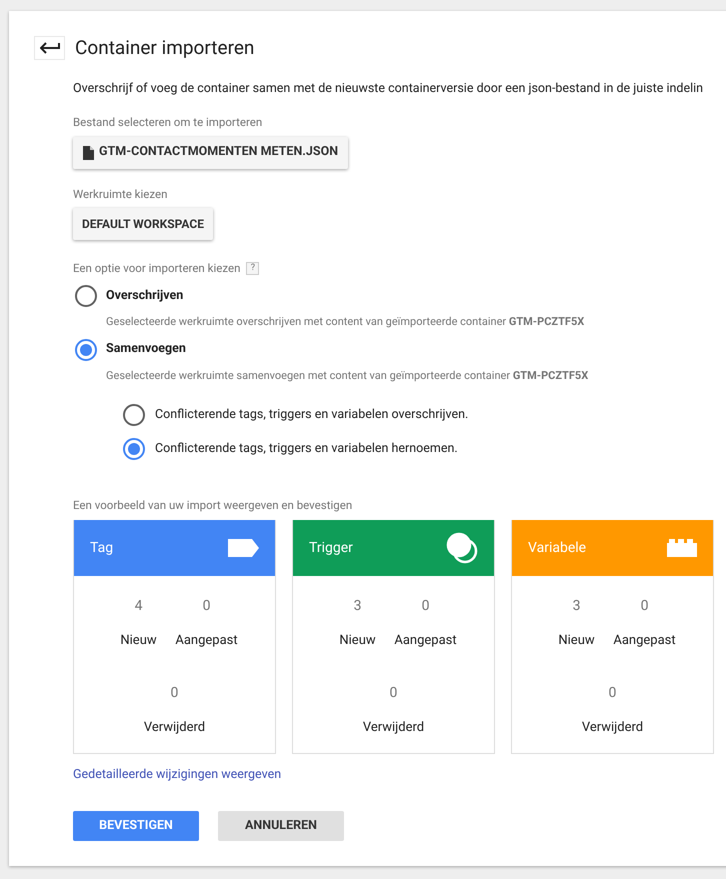  What do you see at coordinates (557, 548) in the screenshot?
I see `card-title: Variabele` at bounding box center [557, 548].